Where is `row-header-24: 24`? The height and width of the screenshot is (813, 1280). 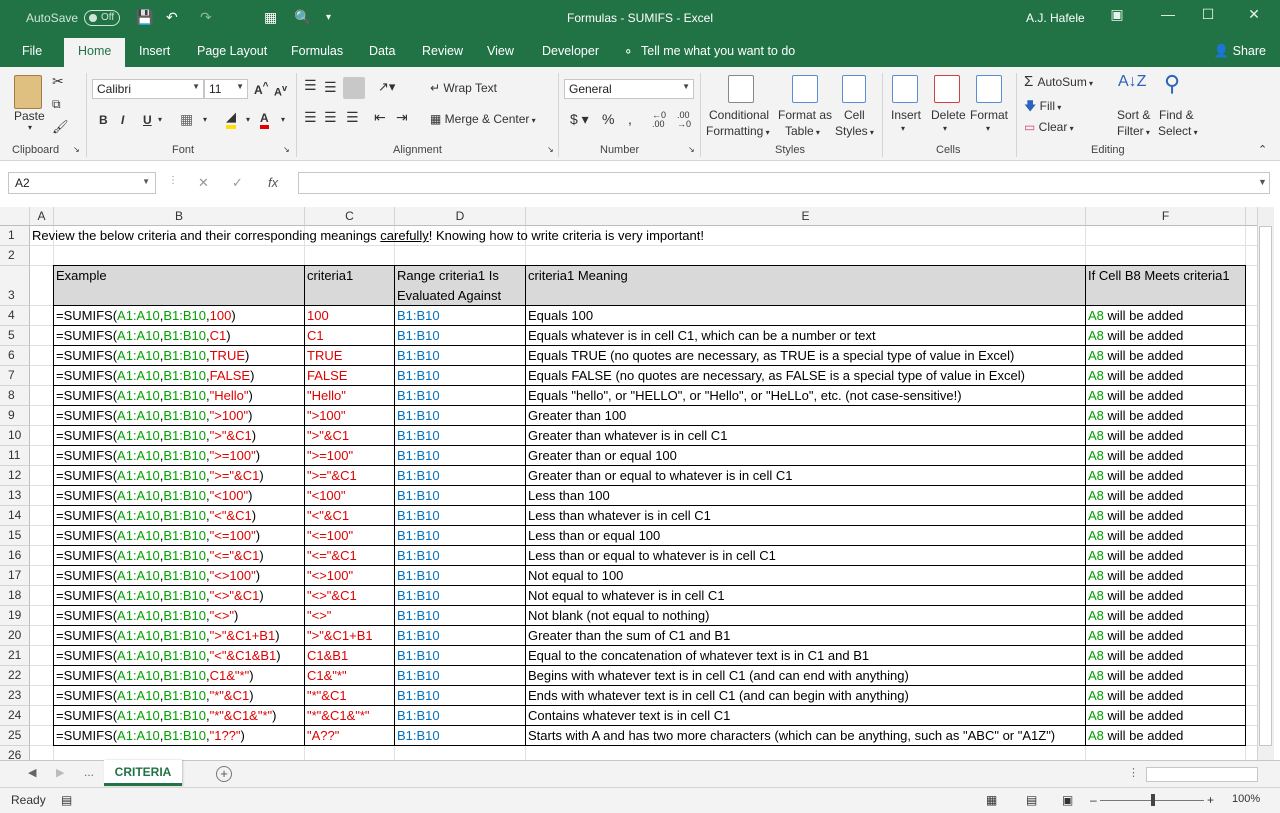 row-header-24: 24 is located at coordinates (15, 716).